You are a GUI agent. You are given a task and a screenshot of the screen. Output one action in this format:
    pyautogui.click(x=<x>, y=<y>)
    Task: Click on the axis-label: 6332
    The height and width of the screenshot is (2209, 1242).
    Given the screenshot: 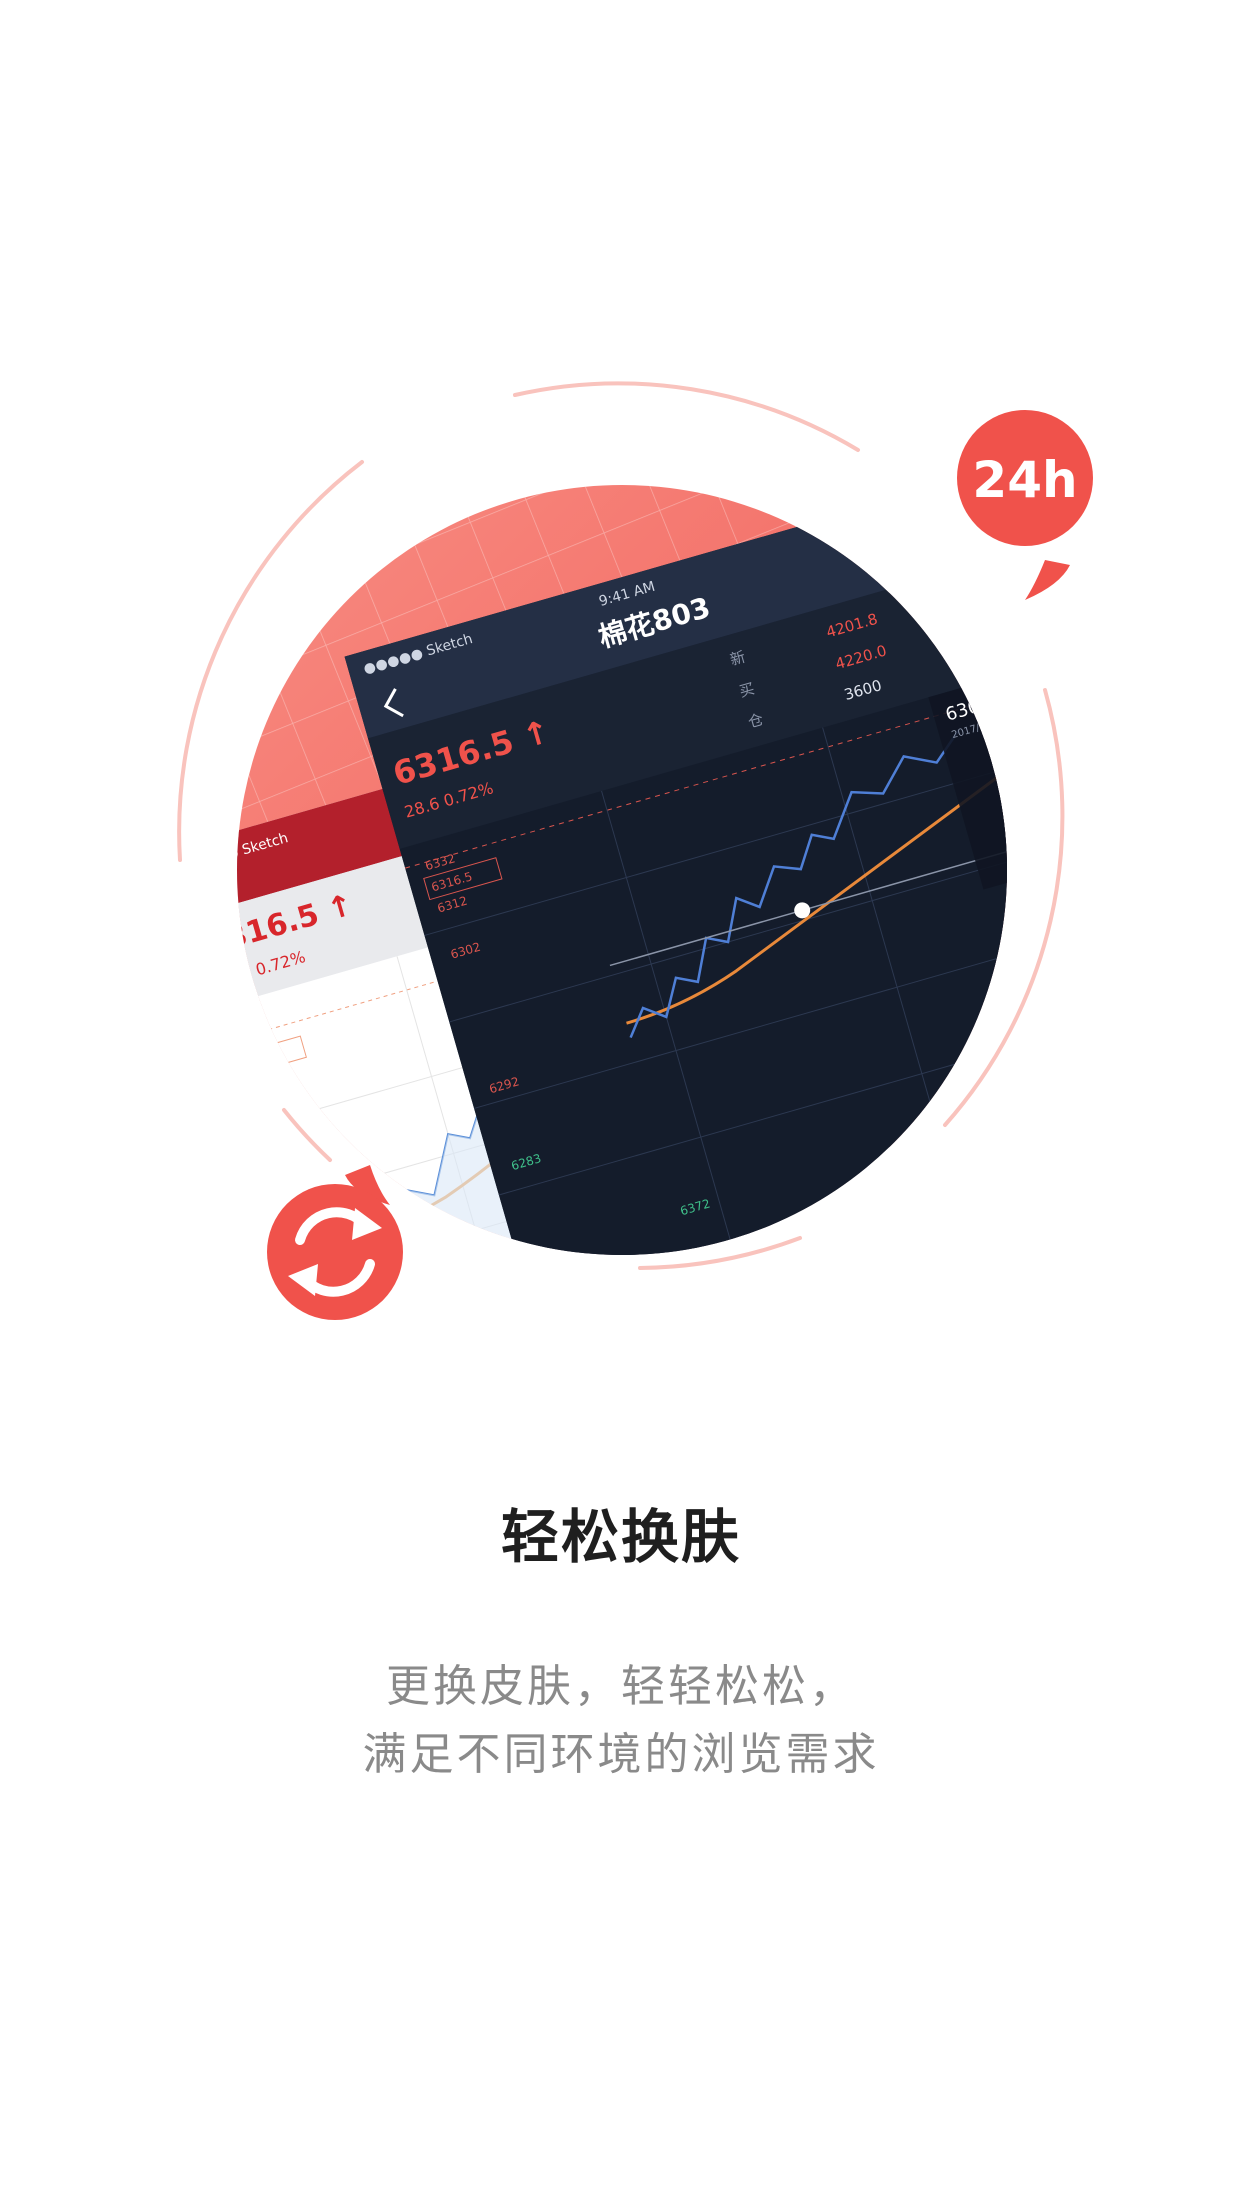 What is the action you would take?
    pyautogui.click(x=249, y=1041)
    